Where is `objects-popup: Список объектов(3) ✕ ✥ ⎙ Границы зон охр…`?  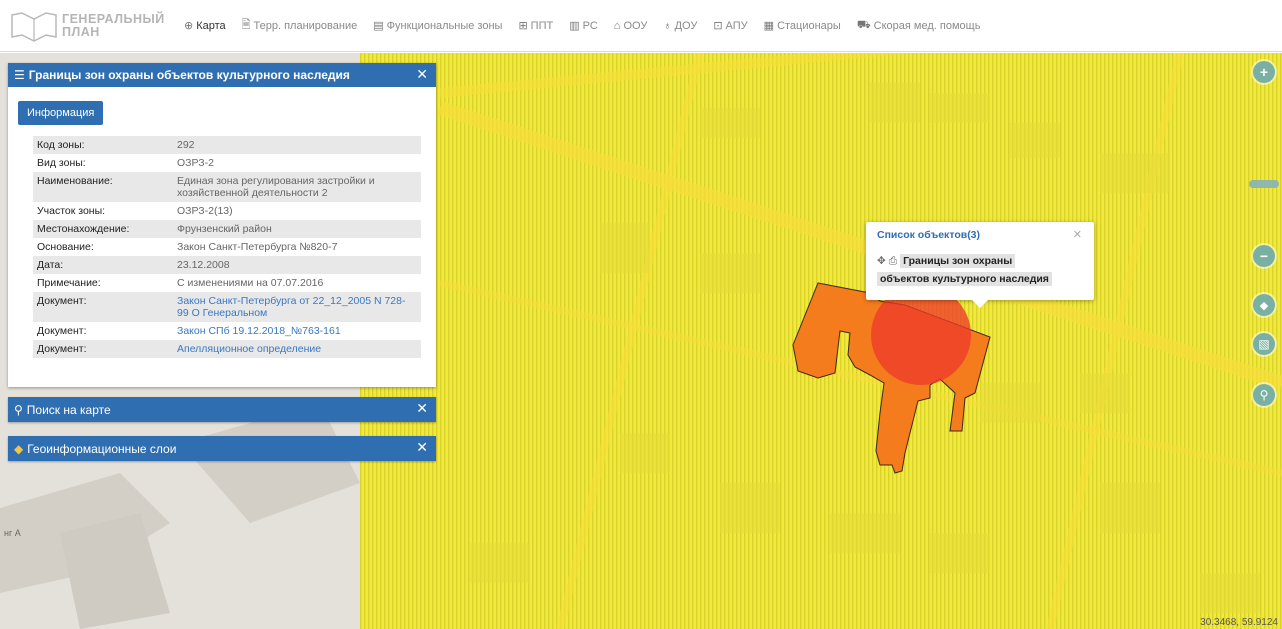 objects-popup: Список объектов(3) ✕ ✥ ⎙ Границы зон охр… is located at coordinates (980, 265).